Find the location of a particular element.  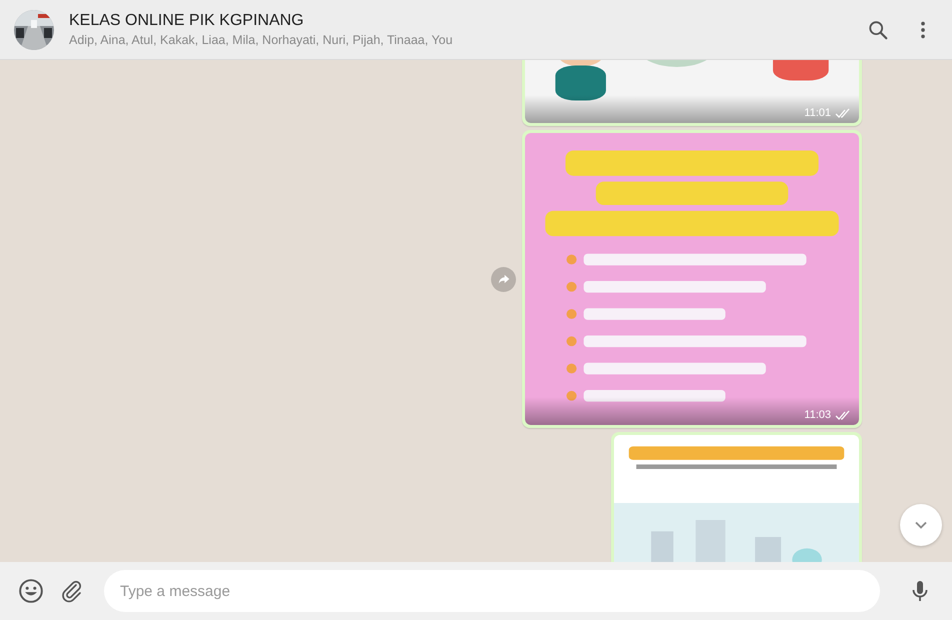

message-time: 11:01 is located at coordinates (817, 113).